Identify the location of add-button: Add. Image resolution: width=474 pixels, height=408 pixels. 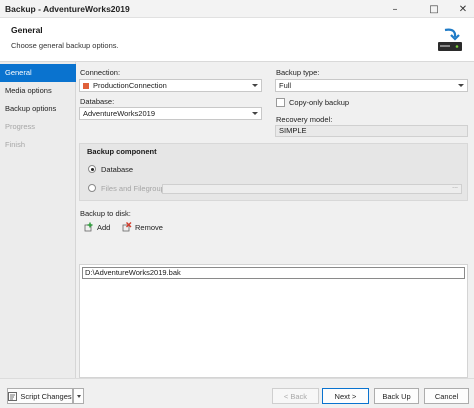
(97, 227).